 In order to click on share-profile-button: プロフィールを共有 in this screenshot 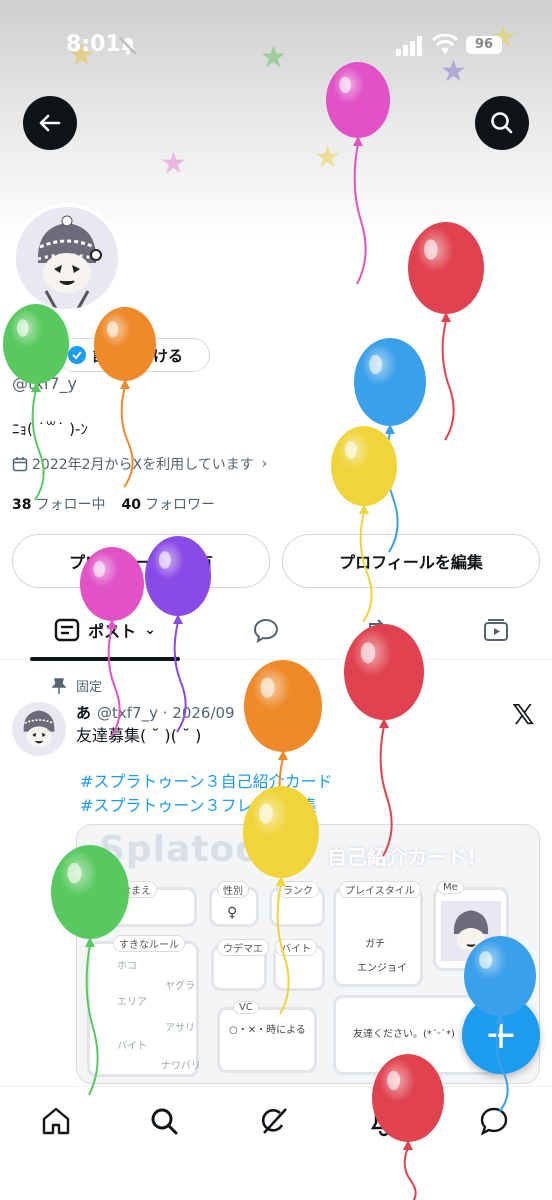, I will do `click(141, 561)`.